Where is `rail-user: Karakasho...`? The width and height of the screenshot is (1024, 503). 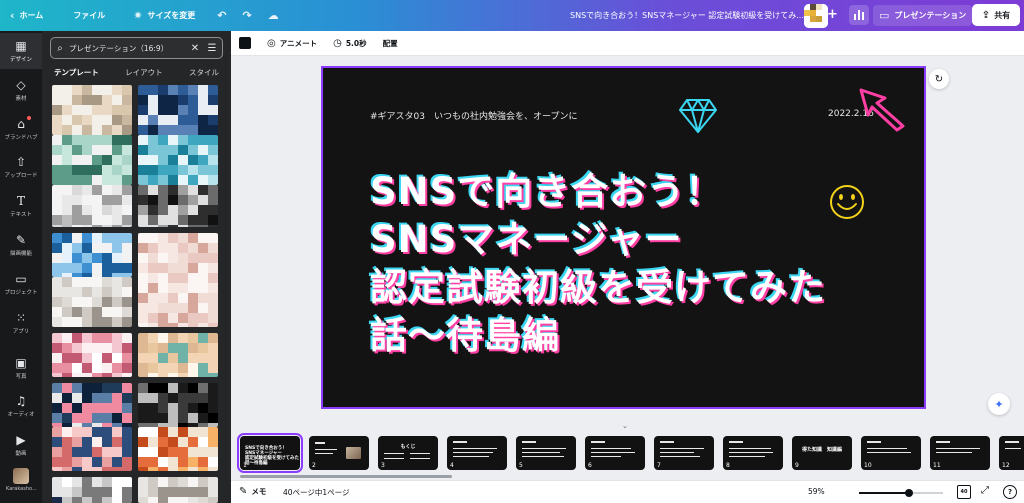 rail-user: Karakasho... is located at coordinates (21, 480).